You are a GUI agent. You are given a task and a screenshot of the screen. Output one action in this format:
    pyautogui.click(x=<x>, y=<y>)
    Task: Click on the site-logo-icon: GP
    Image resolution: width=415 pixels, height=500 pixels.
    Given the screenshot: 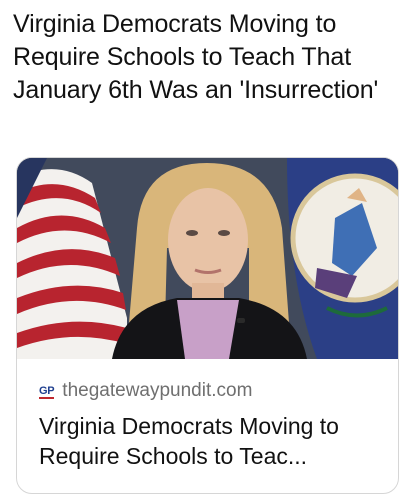 What is the action you would take?
    pyautogui.click(x=47, y=392)
    